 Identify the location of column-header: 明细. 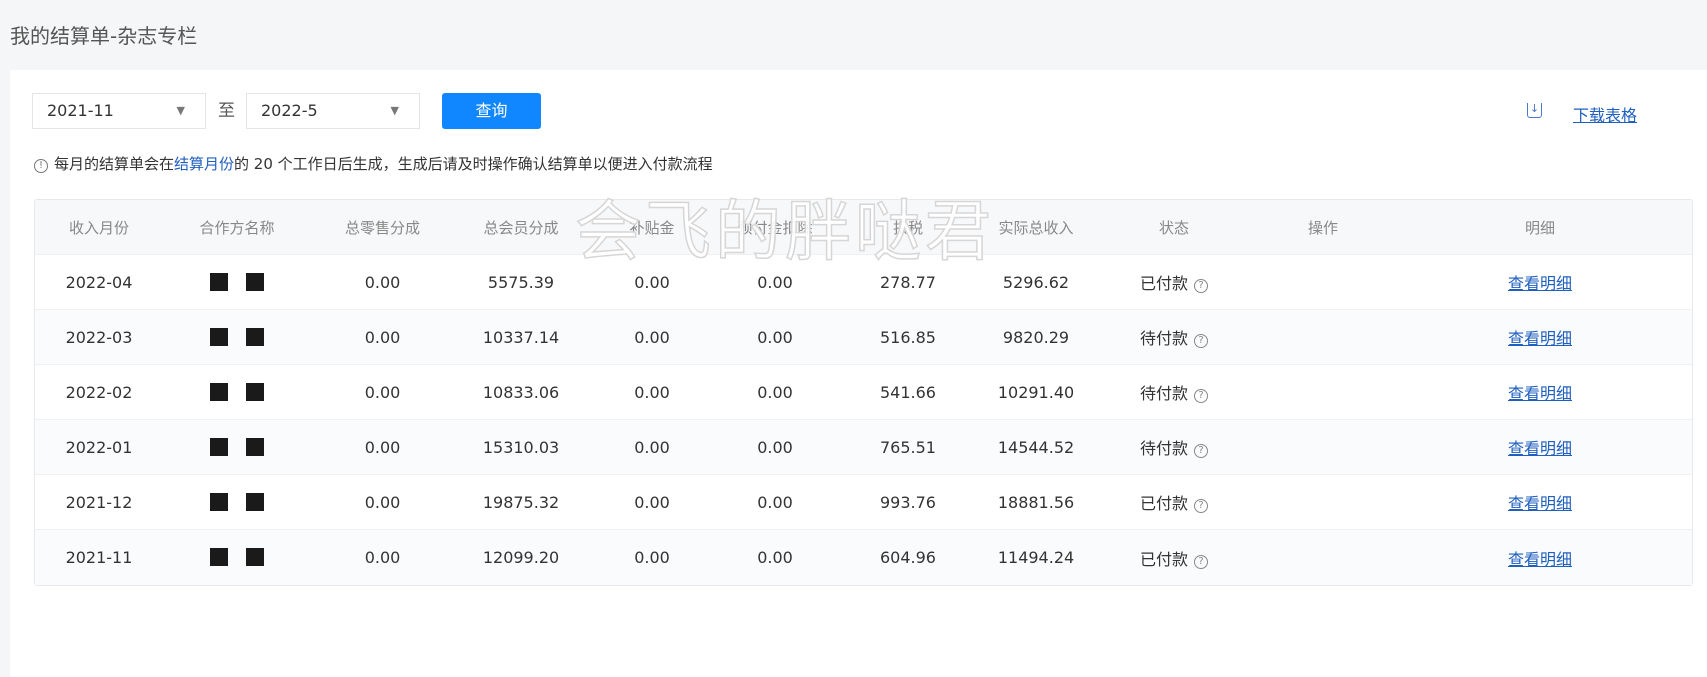
(1539, 227).